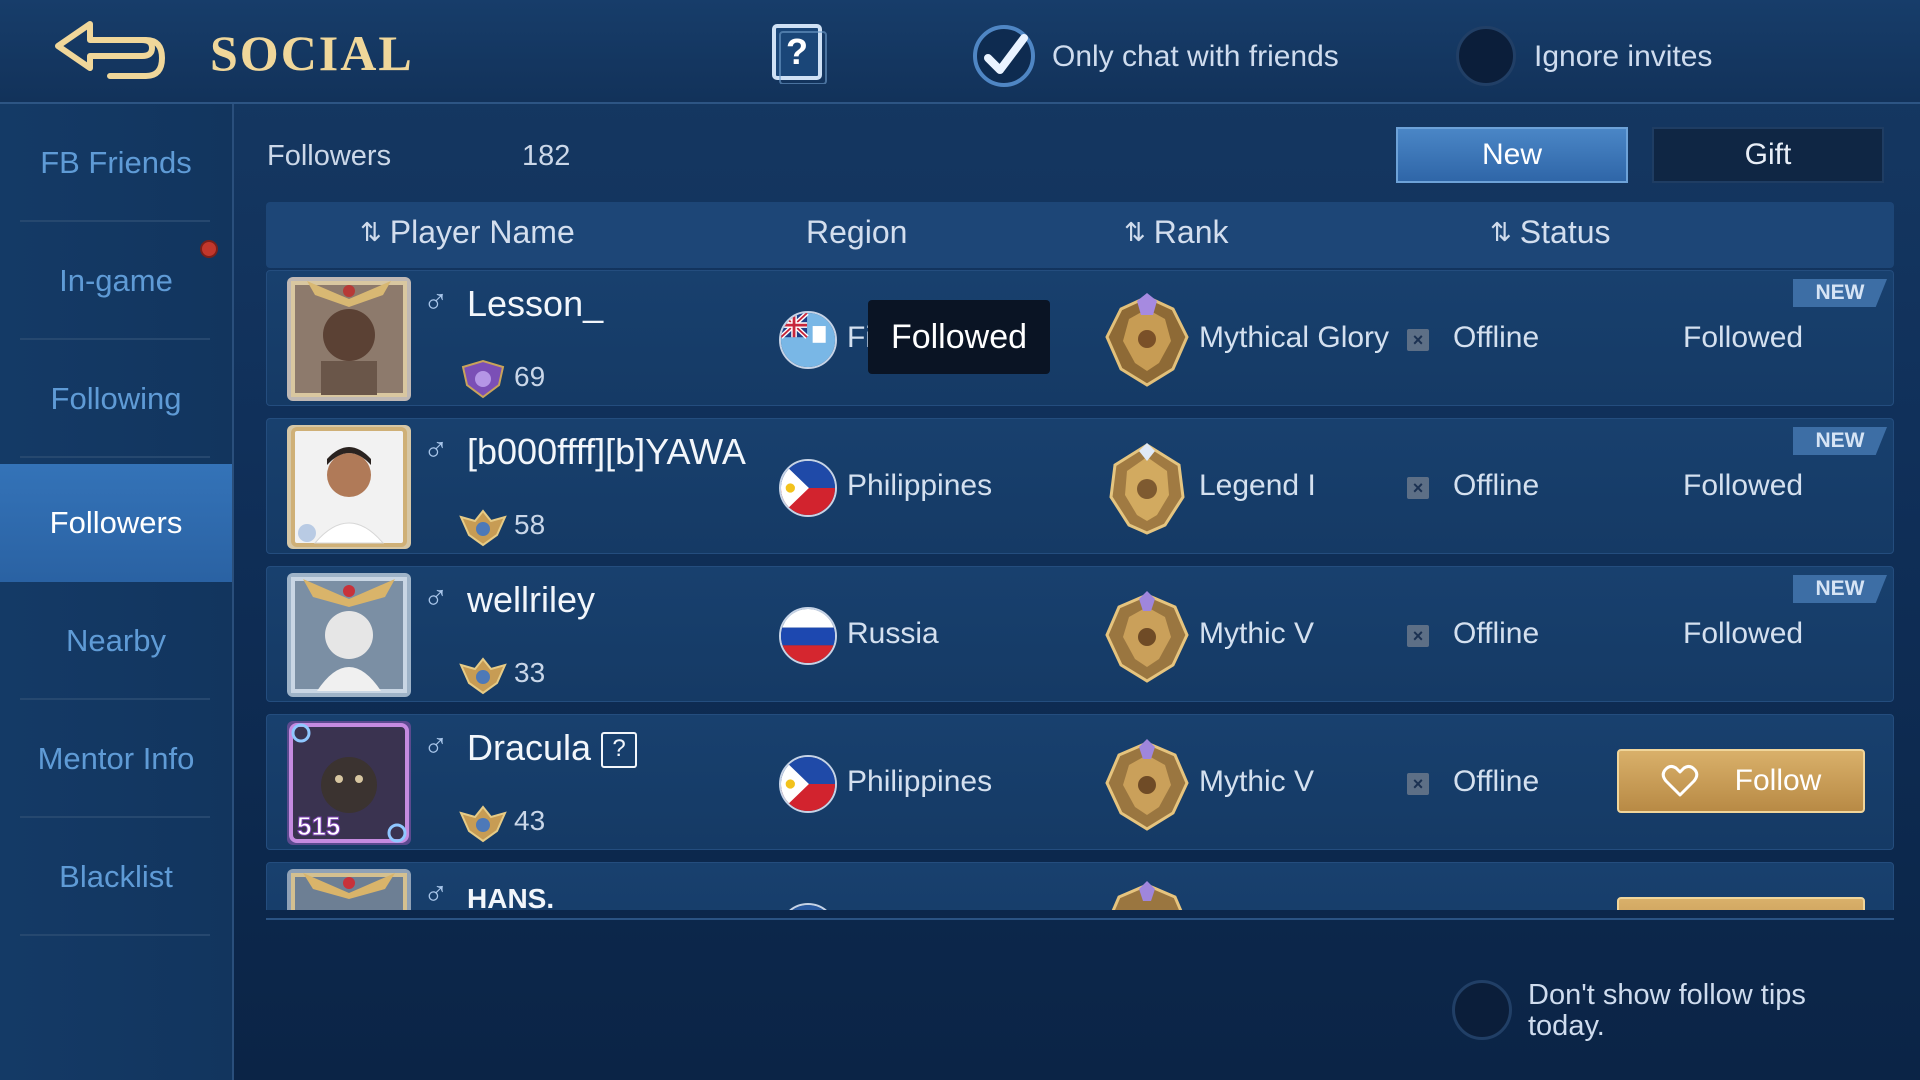 Image resolution: width=1920 pixels, height=1080 pixels. I want to click on column-rank: ⇅ Rank, so click(1176, 232).